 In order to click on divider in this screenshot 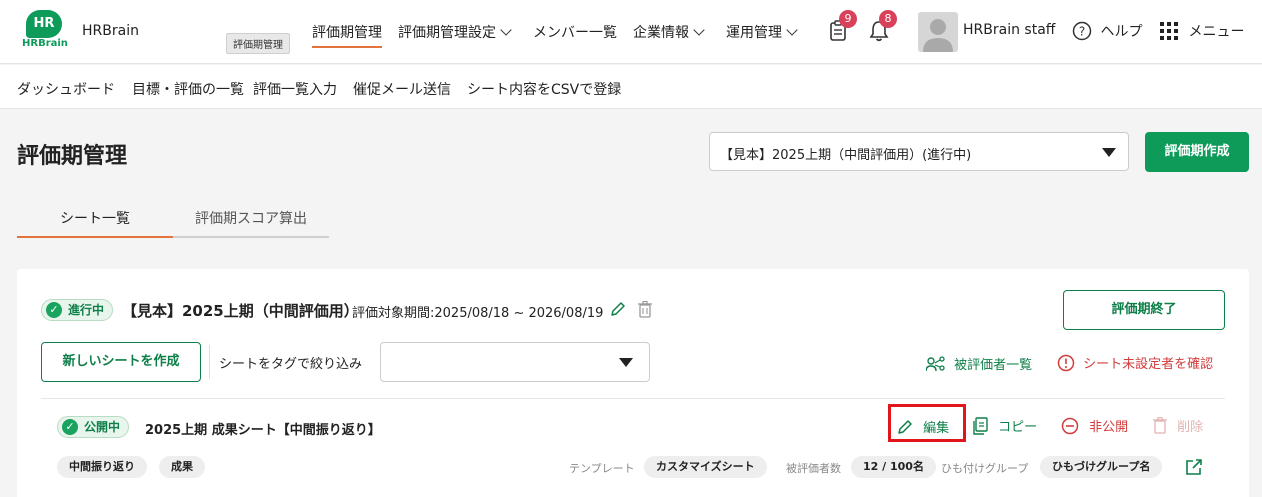, I will do `click(209, 362)`.